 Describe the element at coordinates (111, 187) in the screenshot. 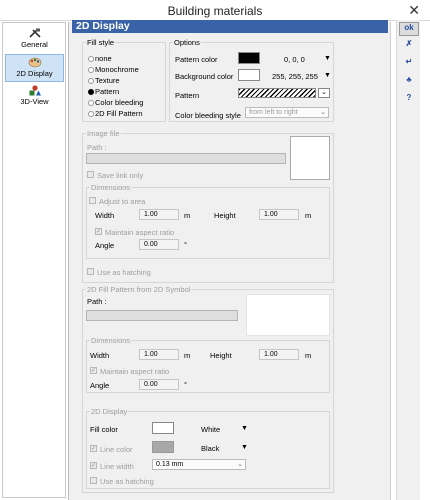

I see `image-dimensions-title: Dimensions` at that location.